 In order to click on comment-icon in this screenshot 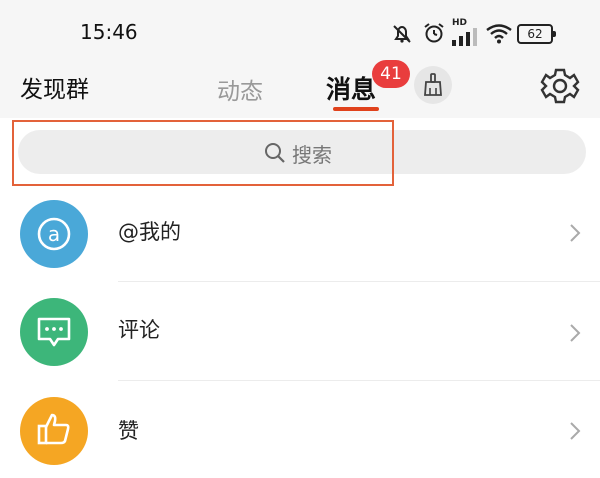, I will do `click(54, 332)`.